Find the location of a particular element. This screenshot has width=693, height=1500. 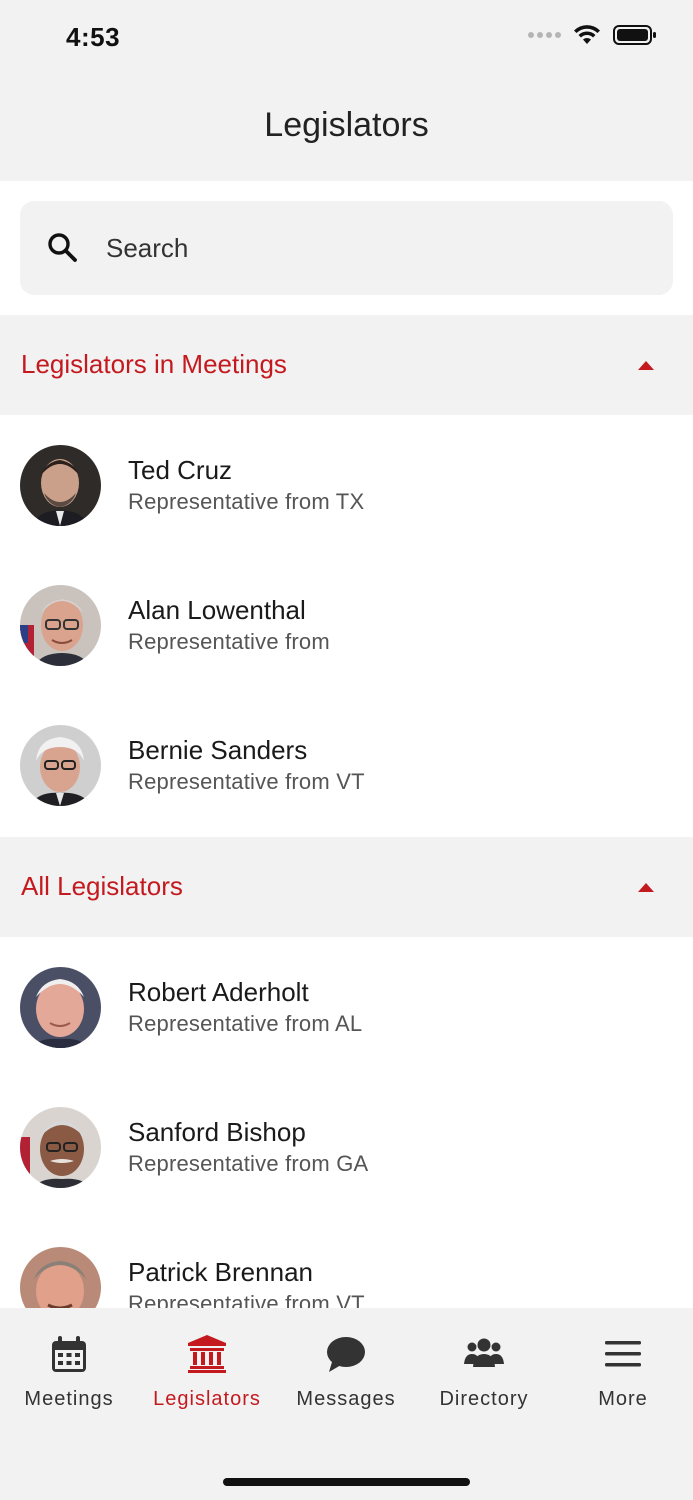

wifi-icon is located at coordinates (587, 34).